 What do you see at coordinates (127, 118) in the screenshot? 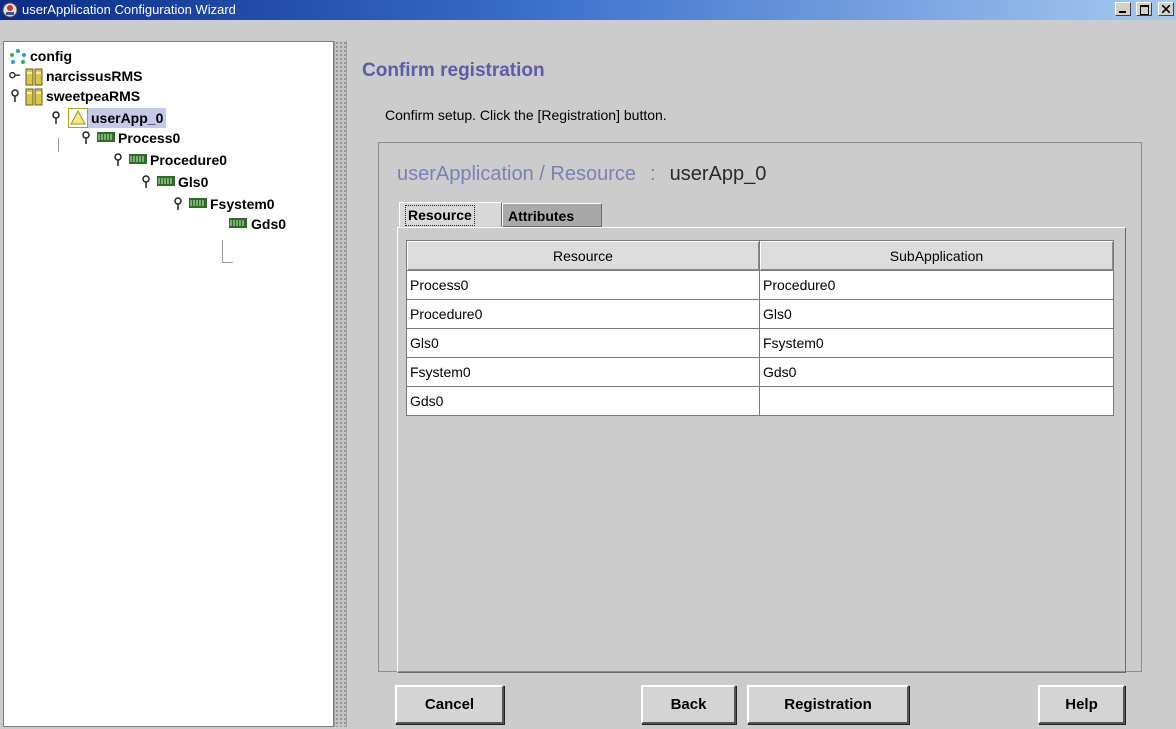
I see `tree-item-label: userApp_0` at bounding box center [127, 118].